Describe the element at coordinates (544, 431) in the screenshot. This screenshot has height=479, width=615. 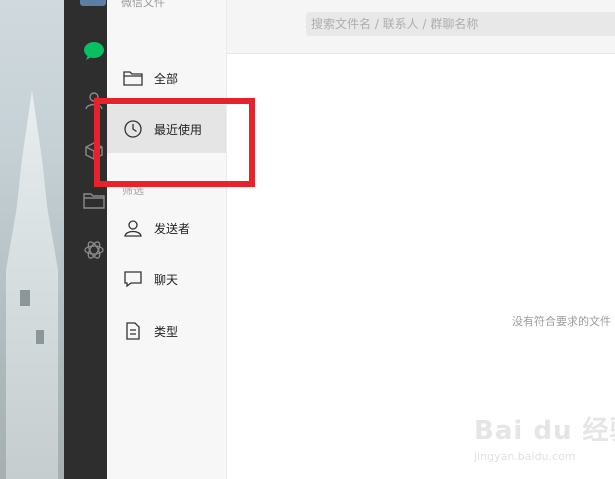
I see `watermark-brand: Bai du 经验` at that location.